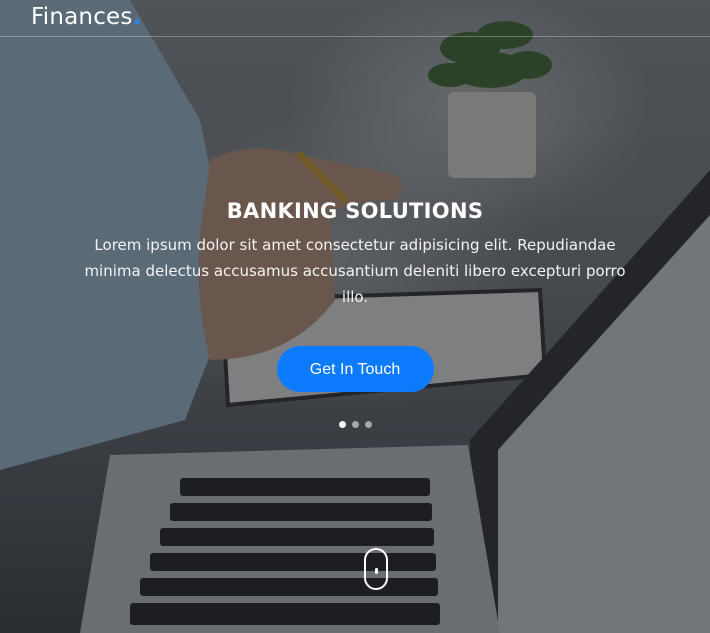 This screenshot has width=710, height=633. Describe the element at coordinates (355, 18) in the screenshot. I see `site-header: Finances.` at that location.